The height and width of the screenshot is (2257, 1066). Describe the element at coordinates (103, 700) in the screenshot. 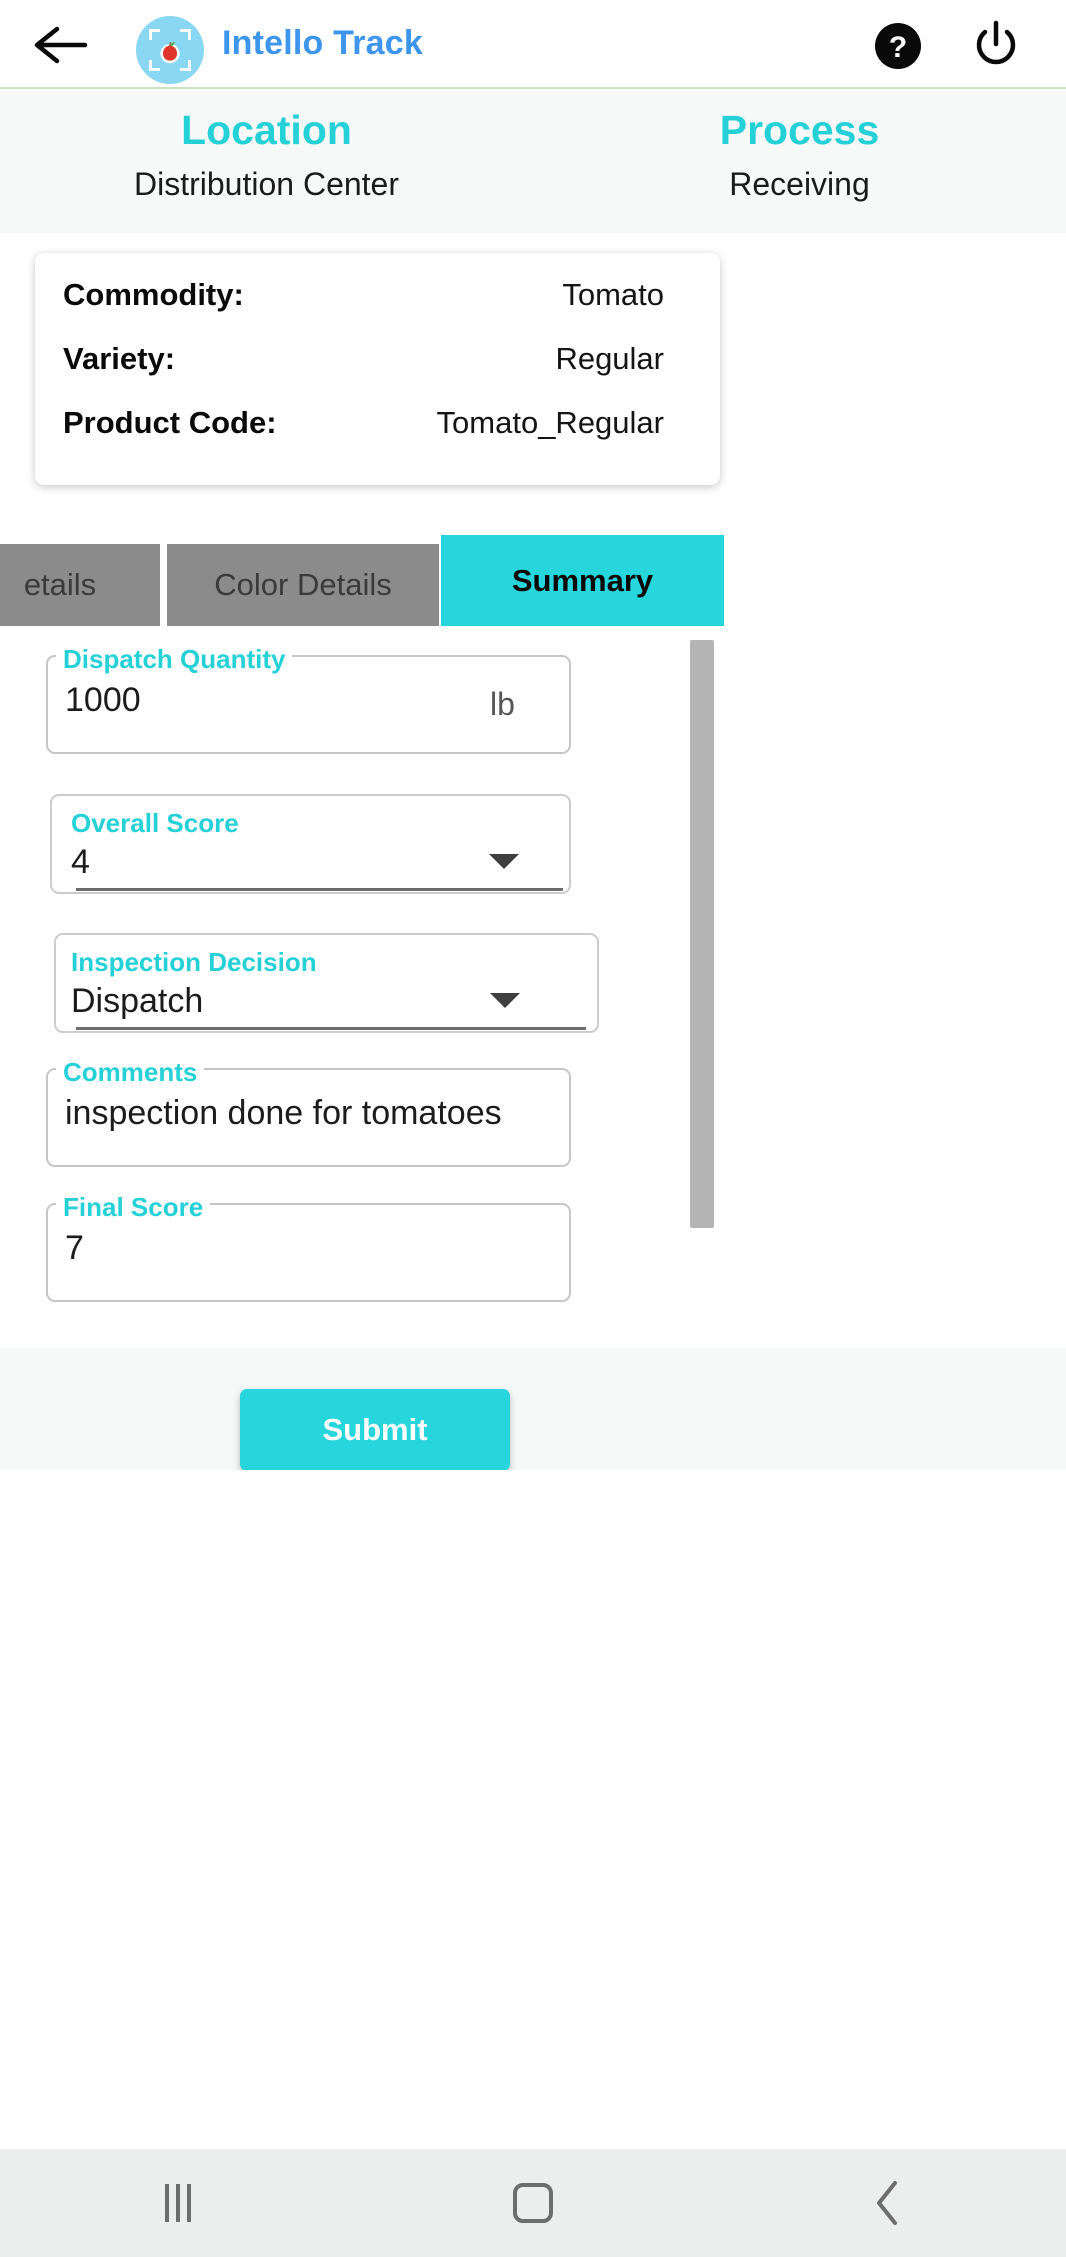

I see `dispatch-quantity-value: 1000` at that location.